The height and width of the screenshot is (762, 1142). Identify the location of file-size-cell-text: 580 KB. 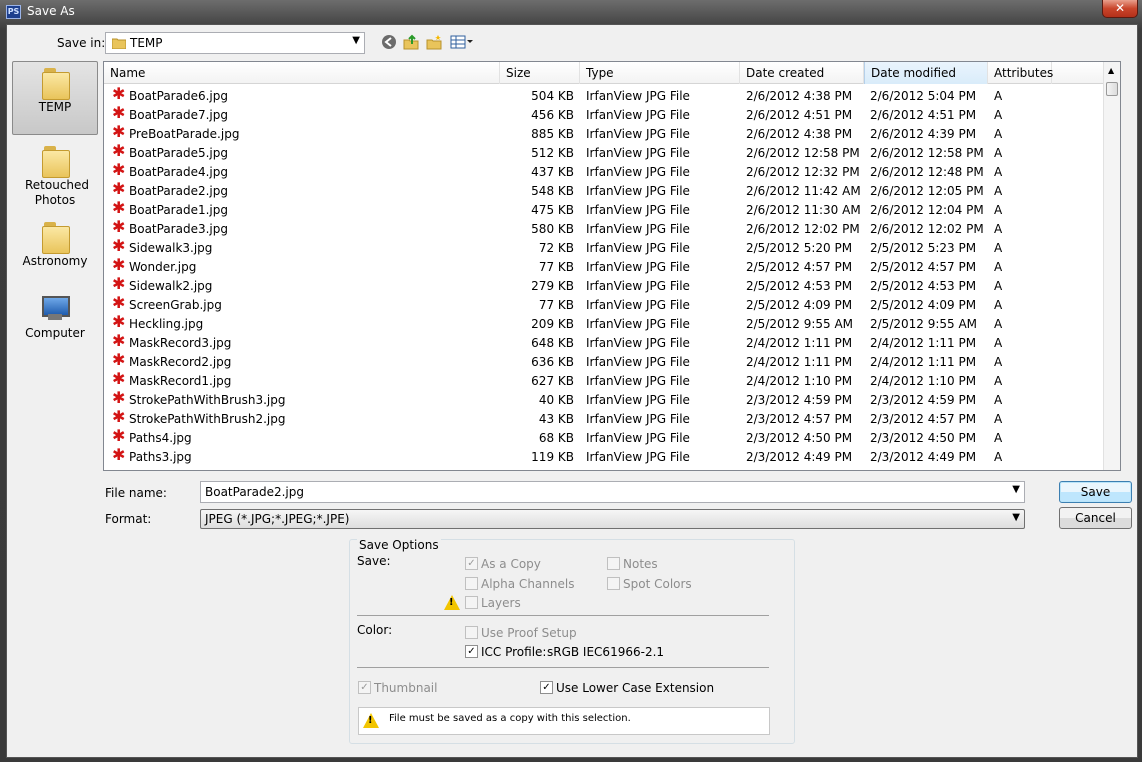
(552, 229).